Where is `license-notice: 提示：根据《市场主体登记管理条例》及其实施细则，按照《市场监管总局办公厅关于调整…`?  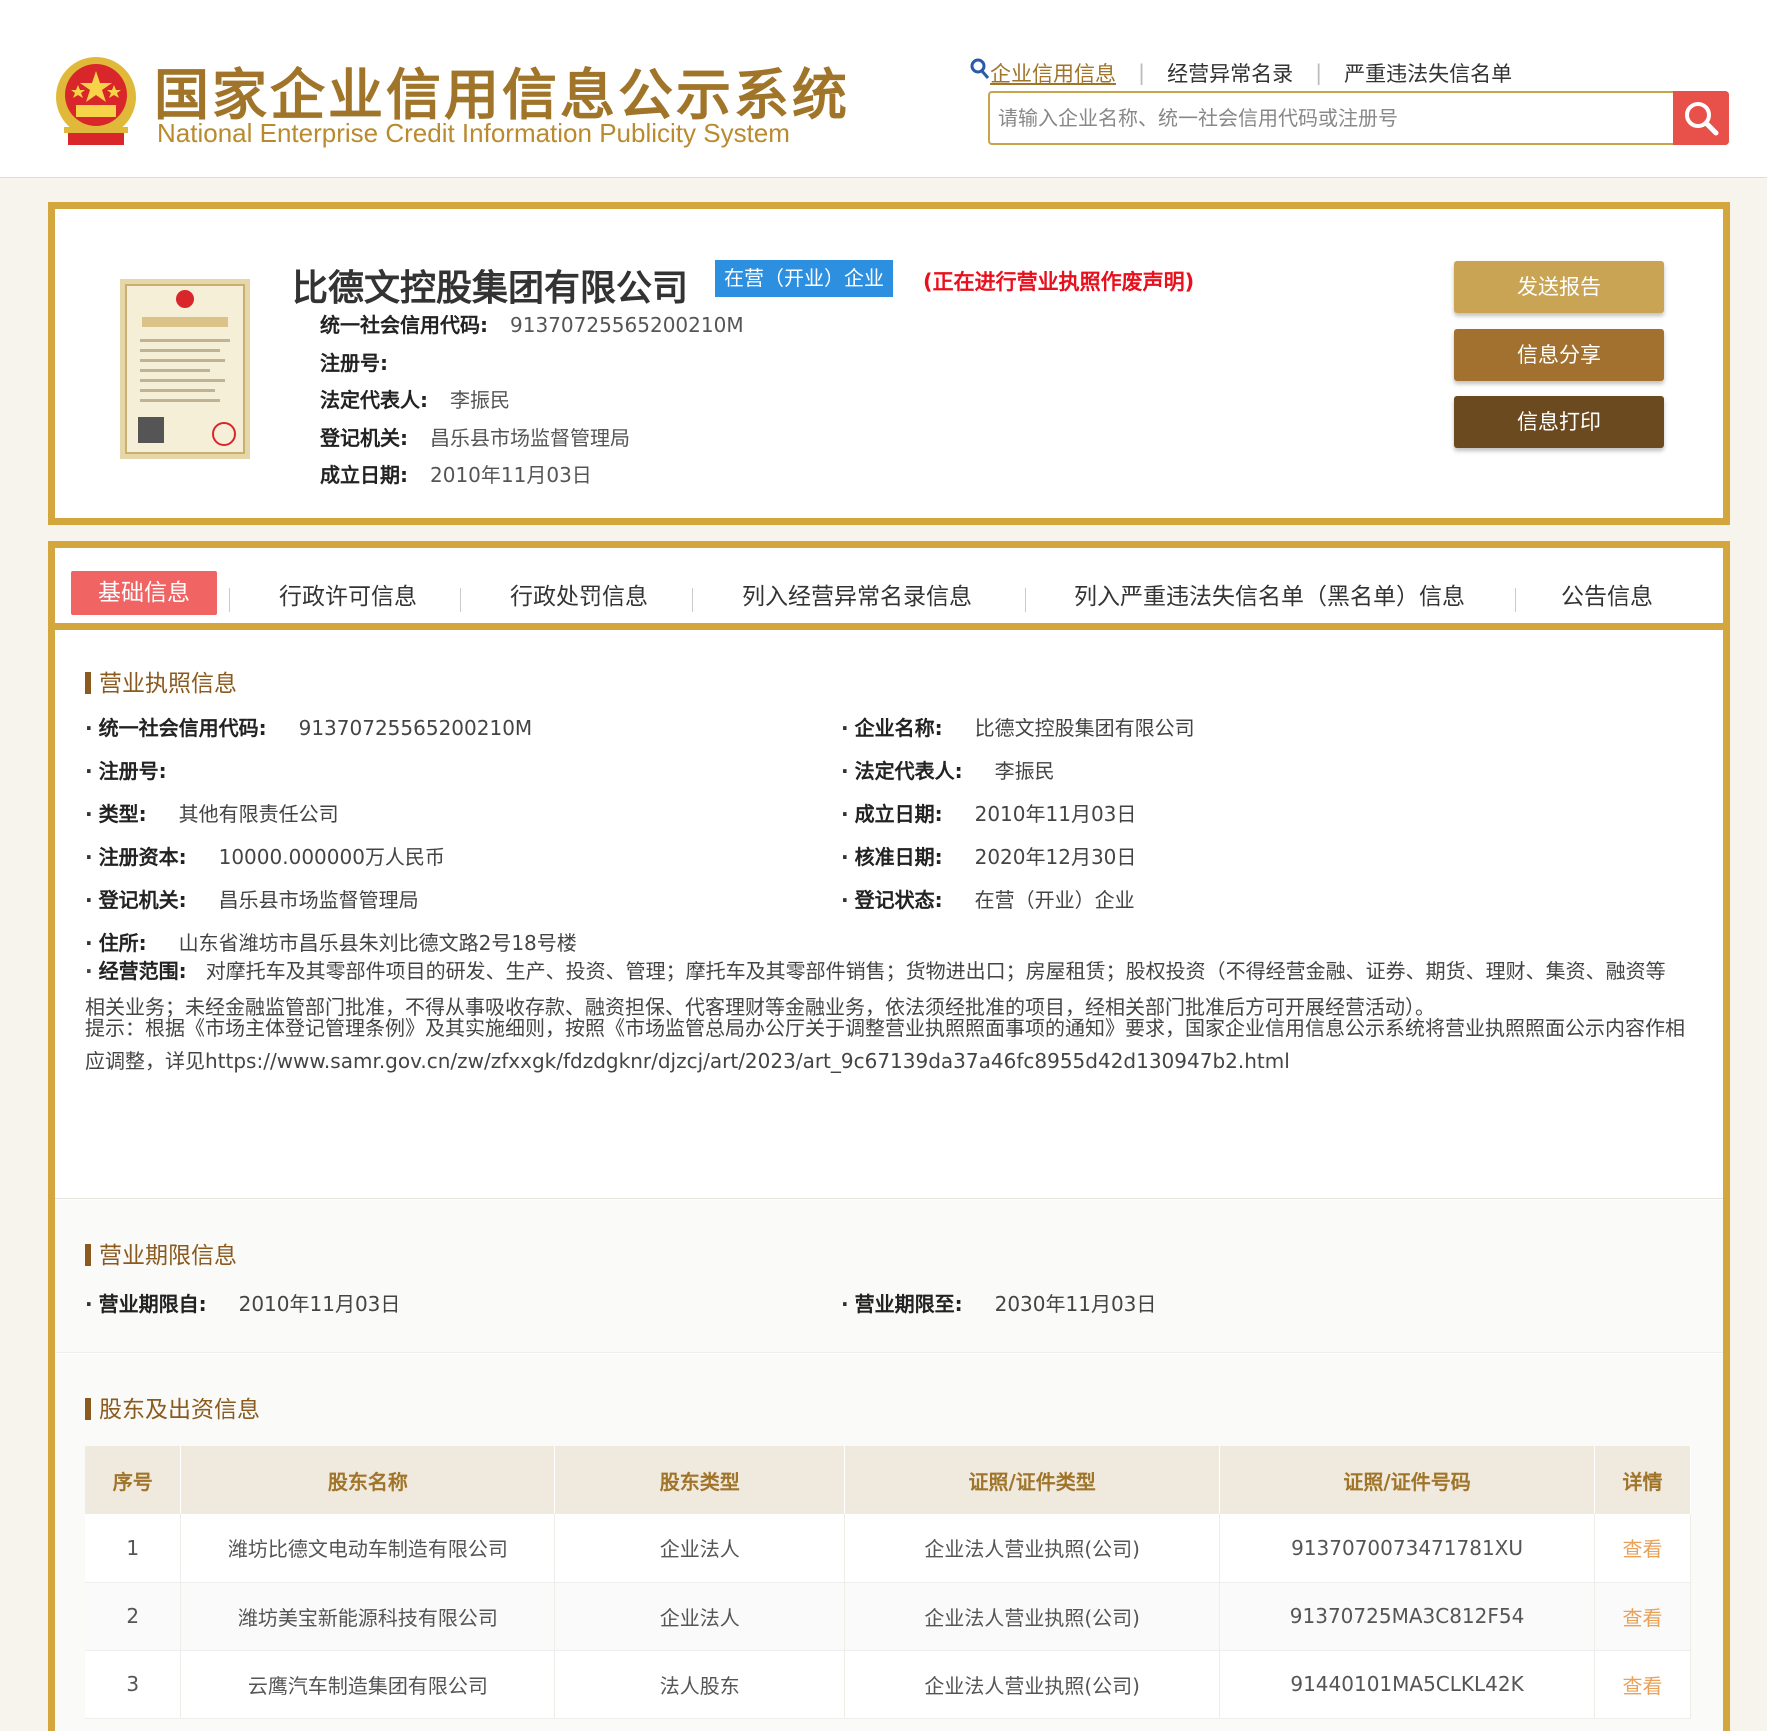 license-notice: 提示：根据《市场主体登记管理条例》及其实施细则，按照《市场监管总局办公厅关于调整… is located at coordinates (885, 1044).